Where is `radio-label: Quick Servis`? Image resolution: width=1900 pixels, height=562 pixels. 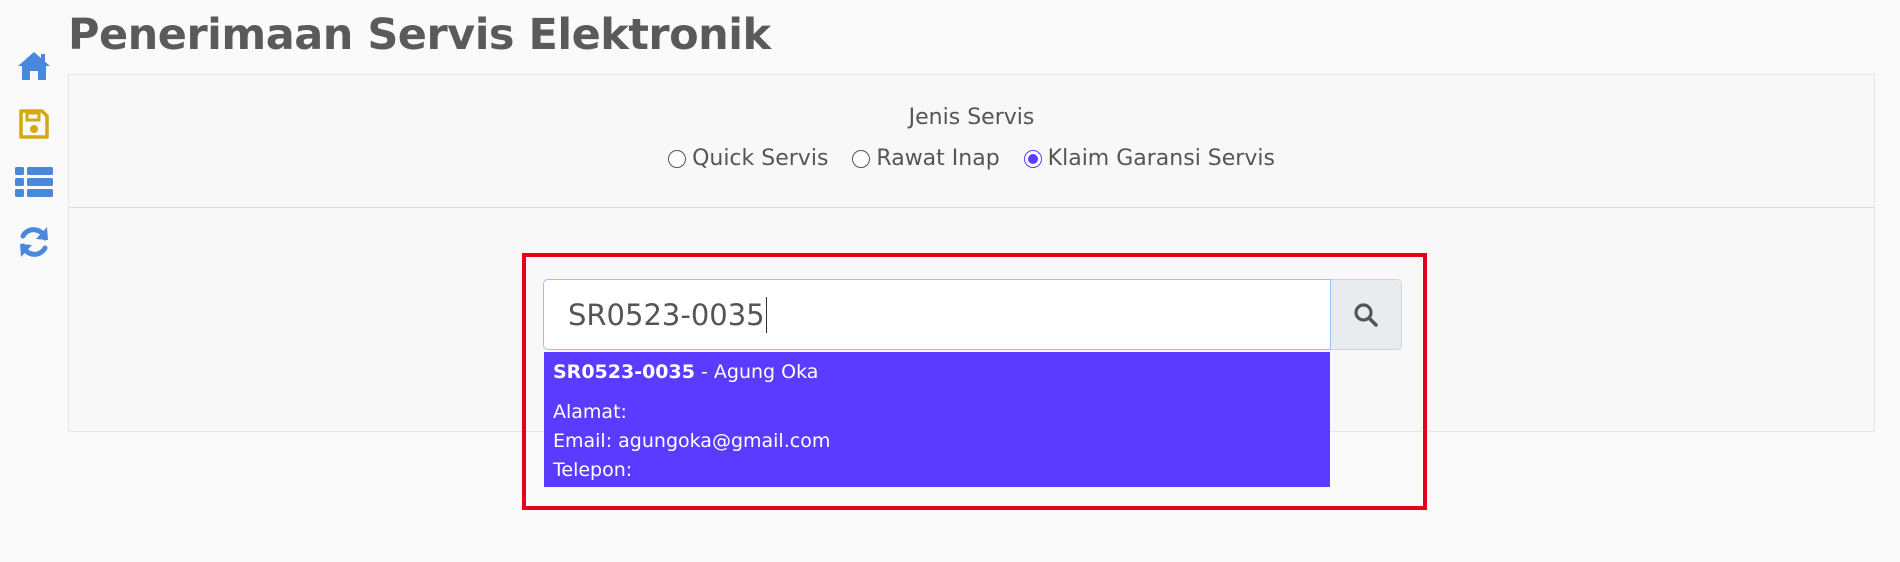 radio-label: Quick Servis is located at coordinates (760, 158).